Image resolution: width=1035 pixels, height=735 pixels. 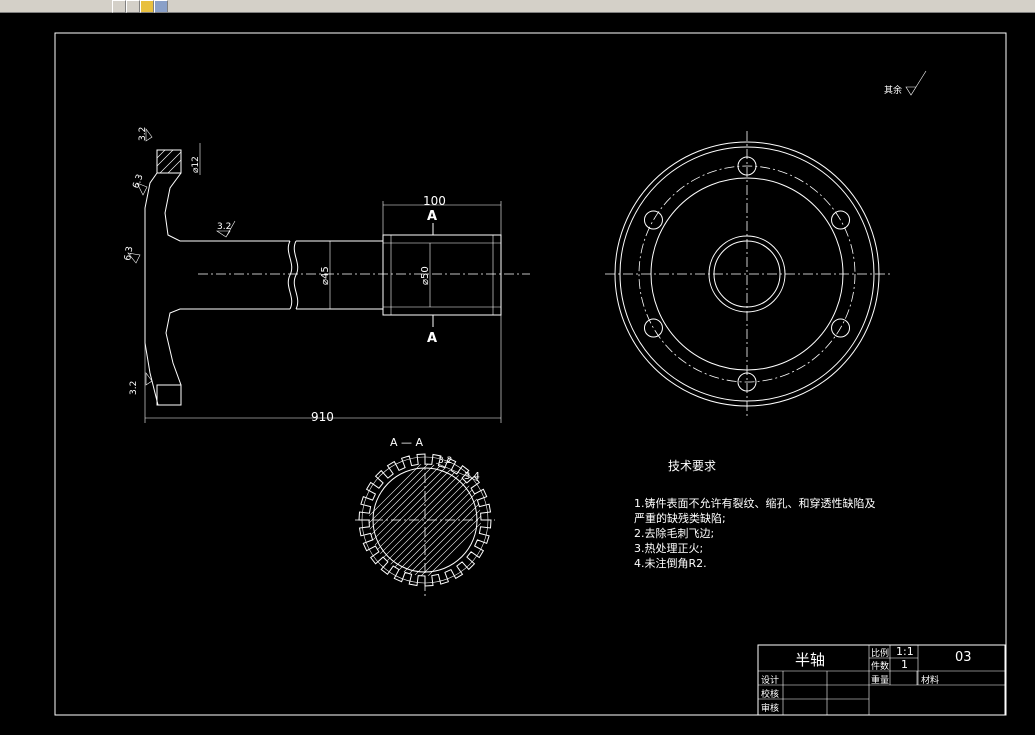 I want to click on reviewer-label: 审核, so click(x=770, y=709).